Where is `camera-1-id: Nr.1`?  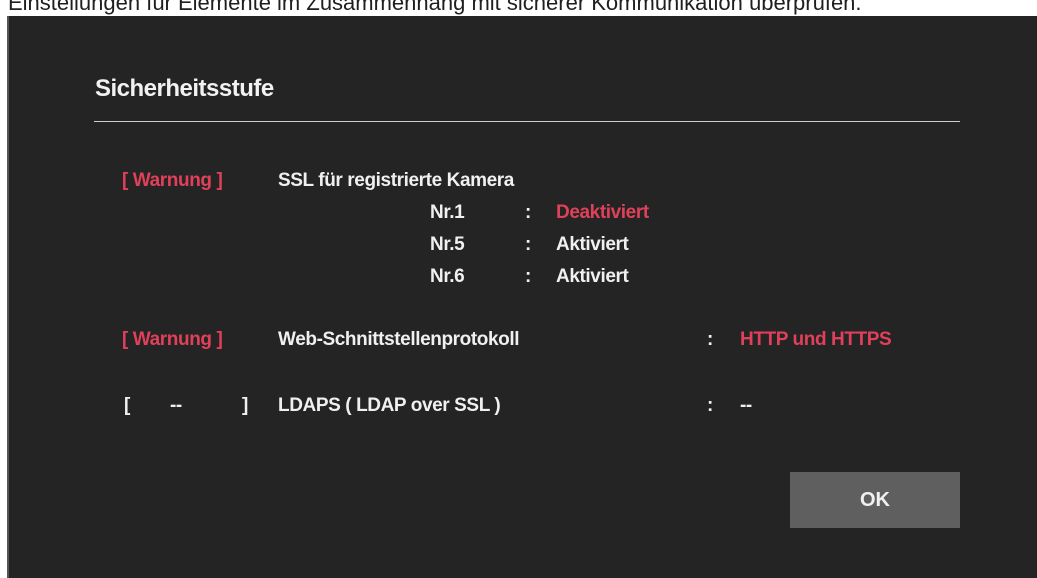 camera-1-id: Nr.1 is located at coordinates (447, 212).